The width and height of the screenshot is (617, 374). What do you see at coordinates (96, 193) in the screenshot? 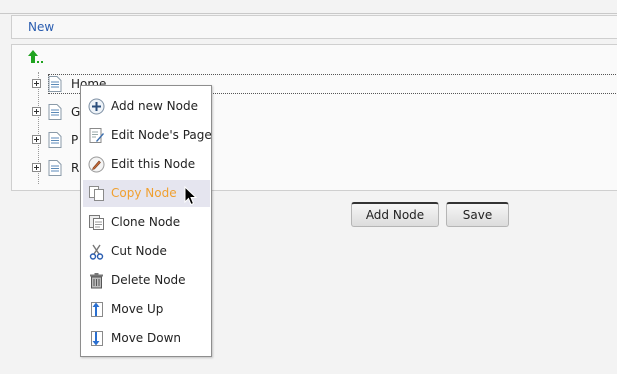
I see `copy-icon` at bounding box center [96, 193].